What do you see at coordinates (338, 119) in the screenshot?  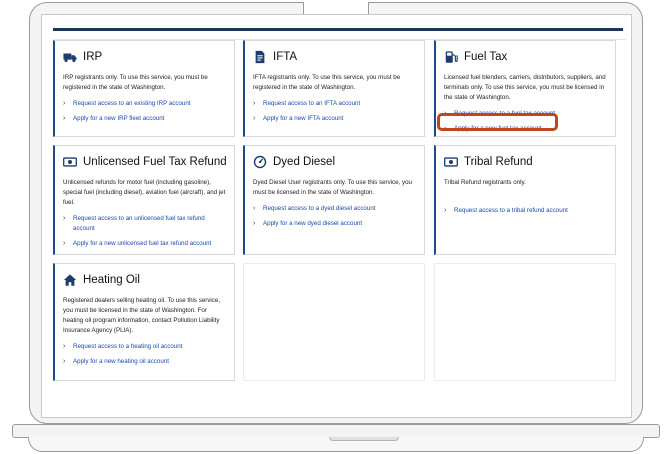 I see `apply-ifta-link: › Apply for a new IFTA account` at bounding box center [338, 119].